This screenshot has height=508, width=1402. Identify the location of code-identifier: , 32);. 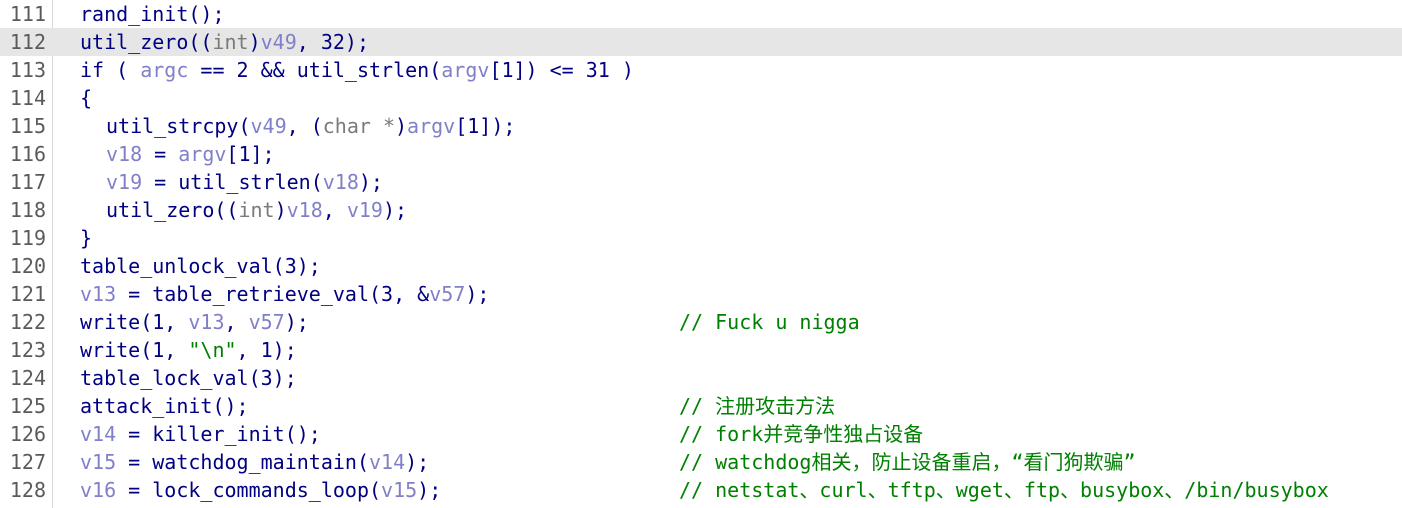
(332, 42).